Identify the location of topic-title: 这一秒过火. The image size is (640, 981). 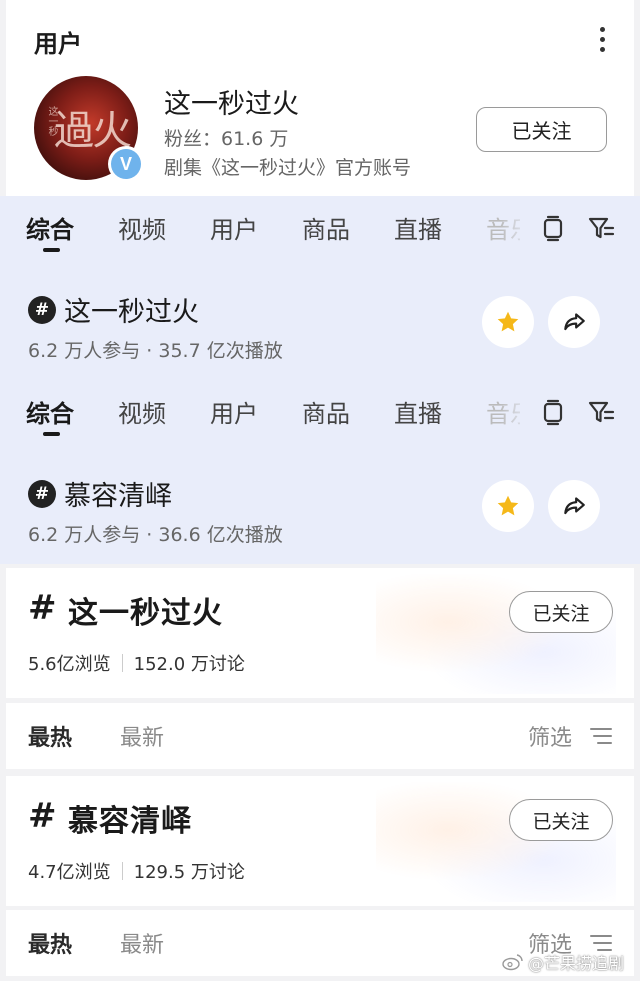
(145, 610).